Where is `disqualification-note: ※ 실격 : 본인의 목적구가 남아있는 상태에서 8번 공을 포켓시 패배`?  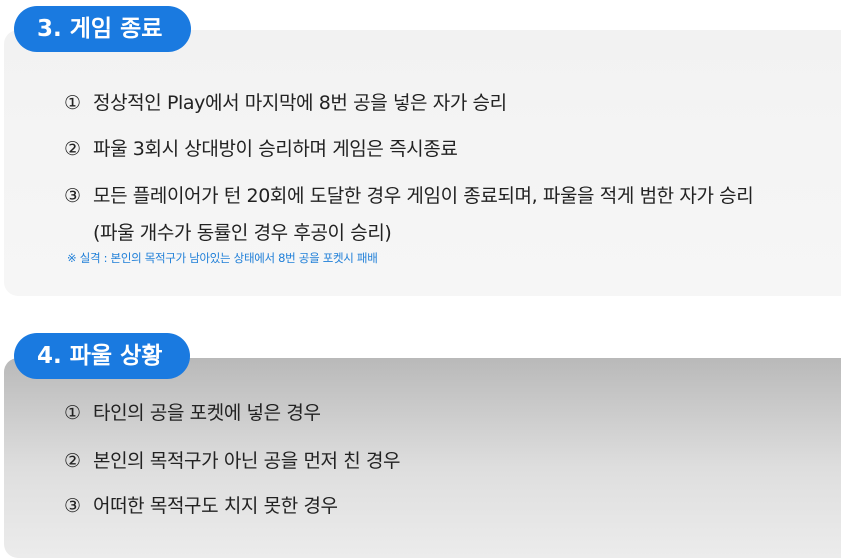 disqualification-note: ※ 실격 : 본인의 목적구가 남아있는 상태에서 8번 공을 포켓시 패배 is located at coordinates (222, 258).